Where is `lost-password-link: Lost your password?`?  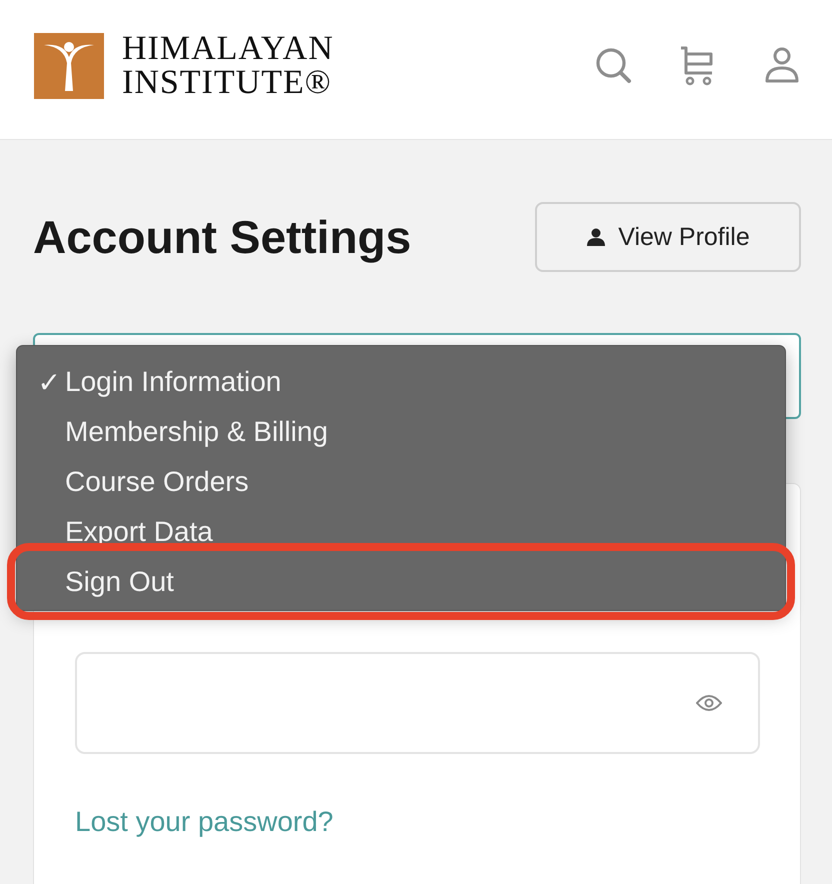 lost-password-link: Lost your password? is located at coordinates (204, 822).